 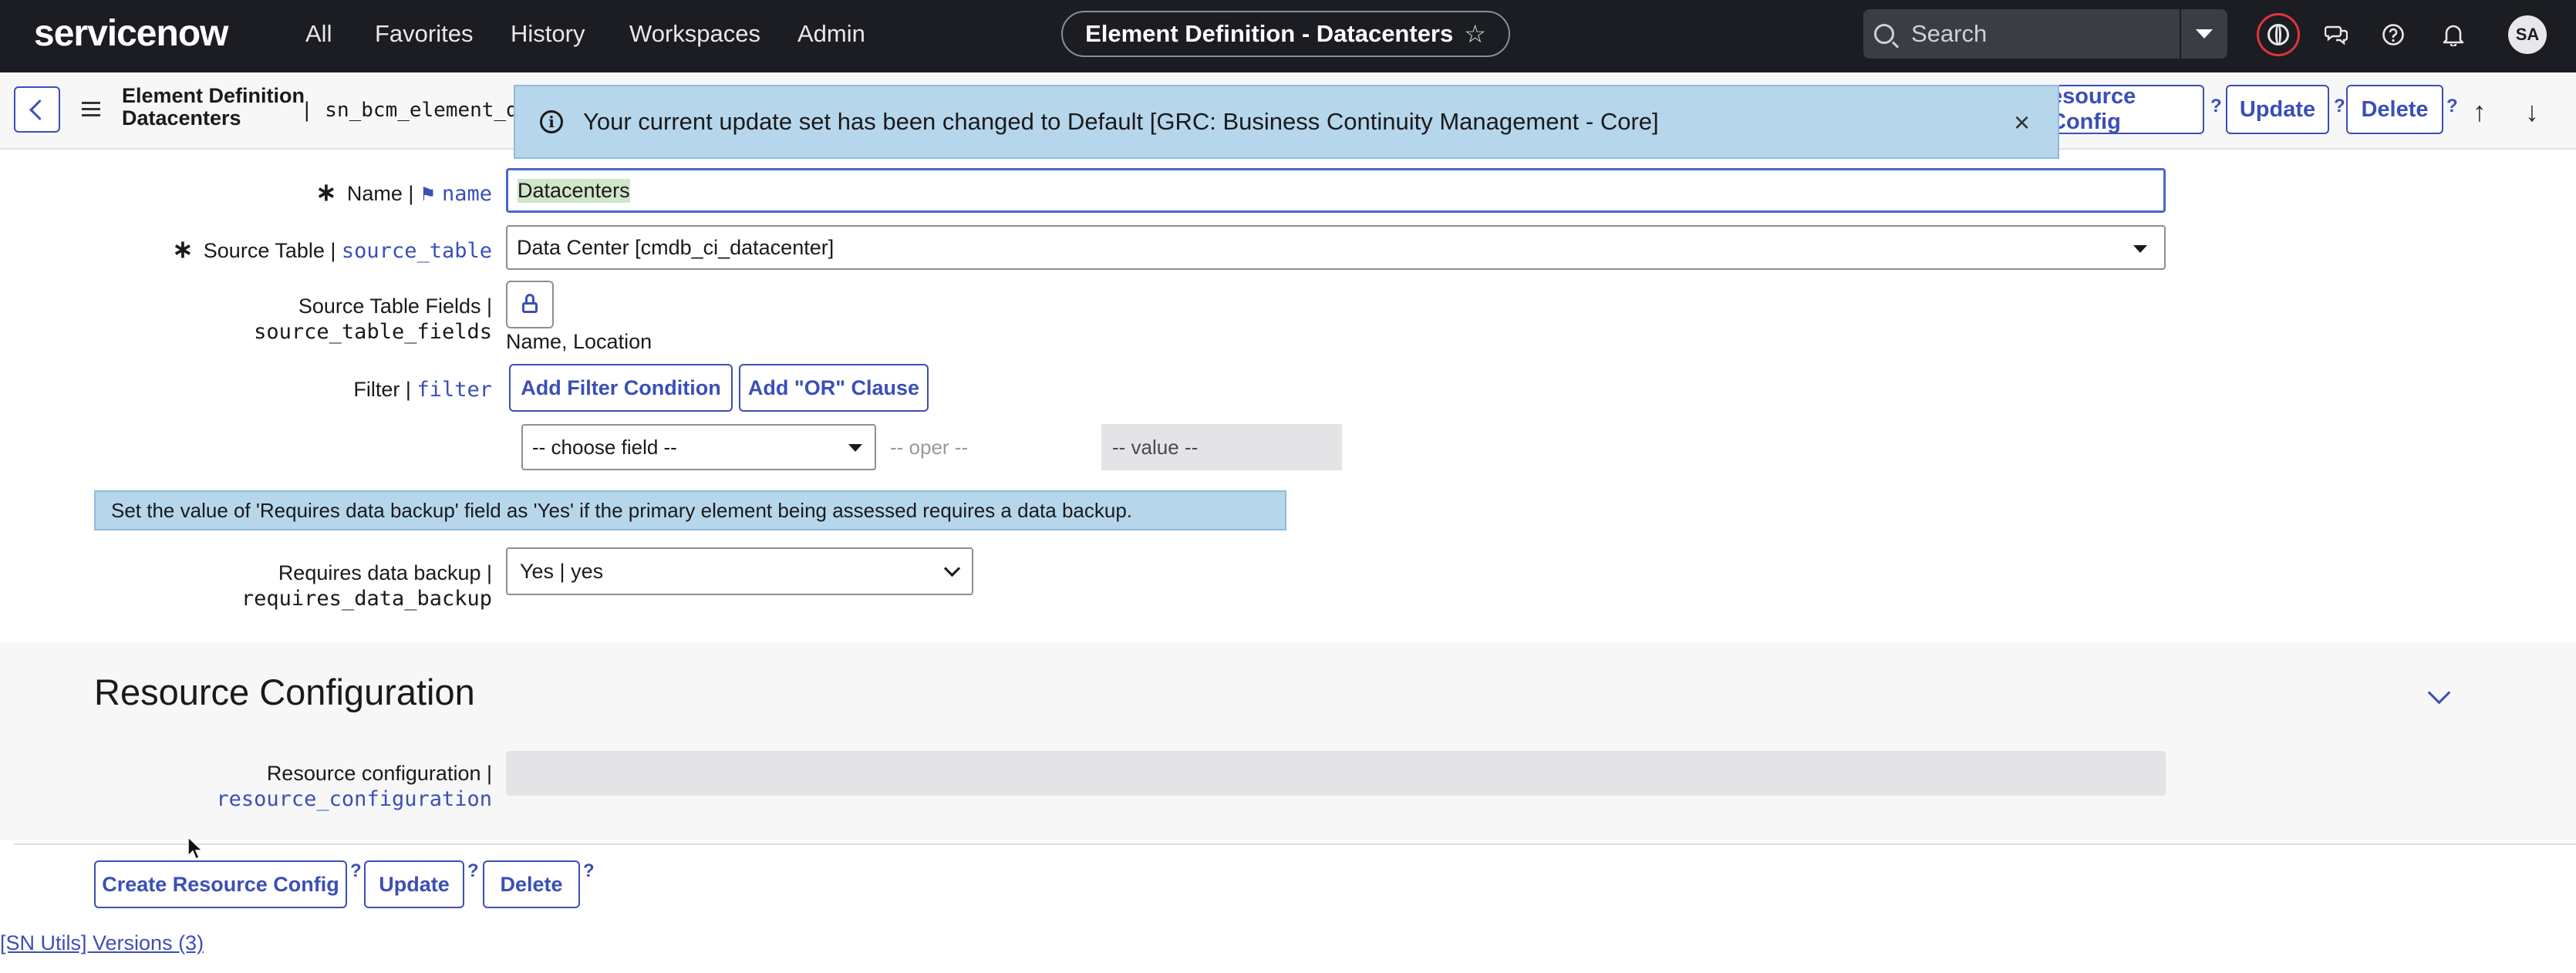 What do you see at coordinates (1295, 844) in the screenshot?
I see `divider` at bounding box center [1295, 844].